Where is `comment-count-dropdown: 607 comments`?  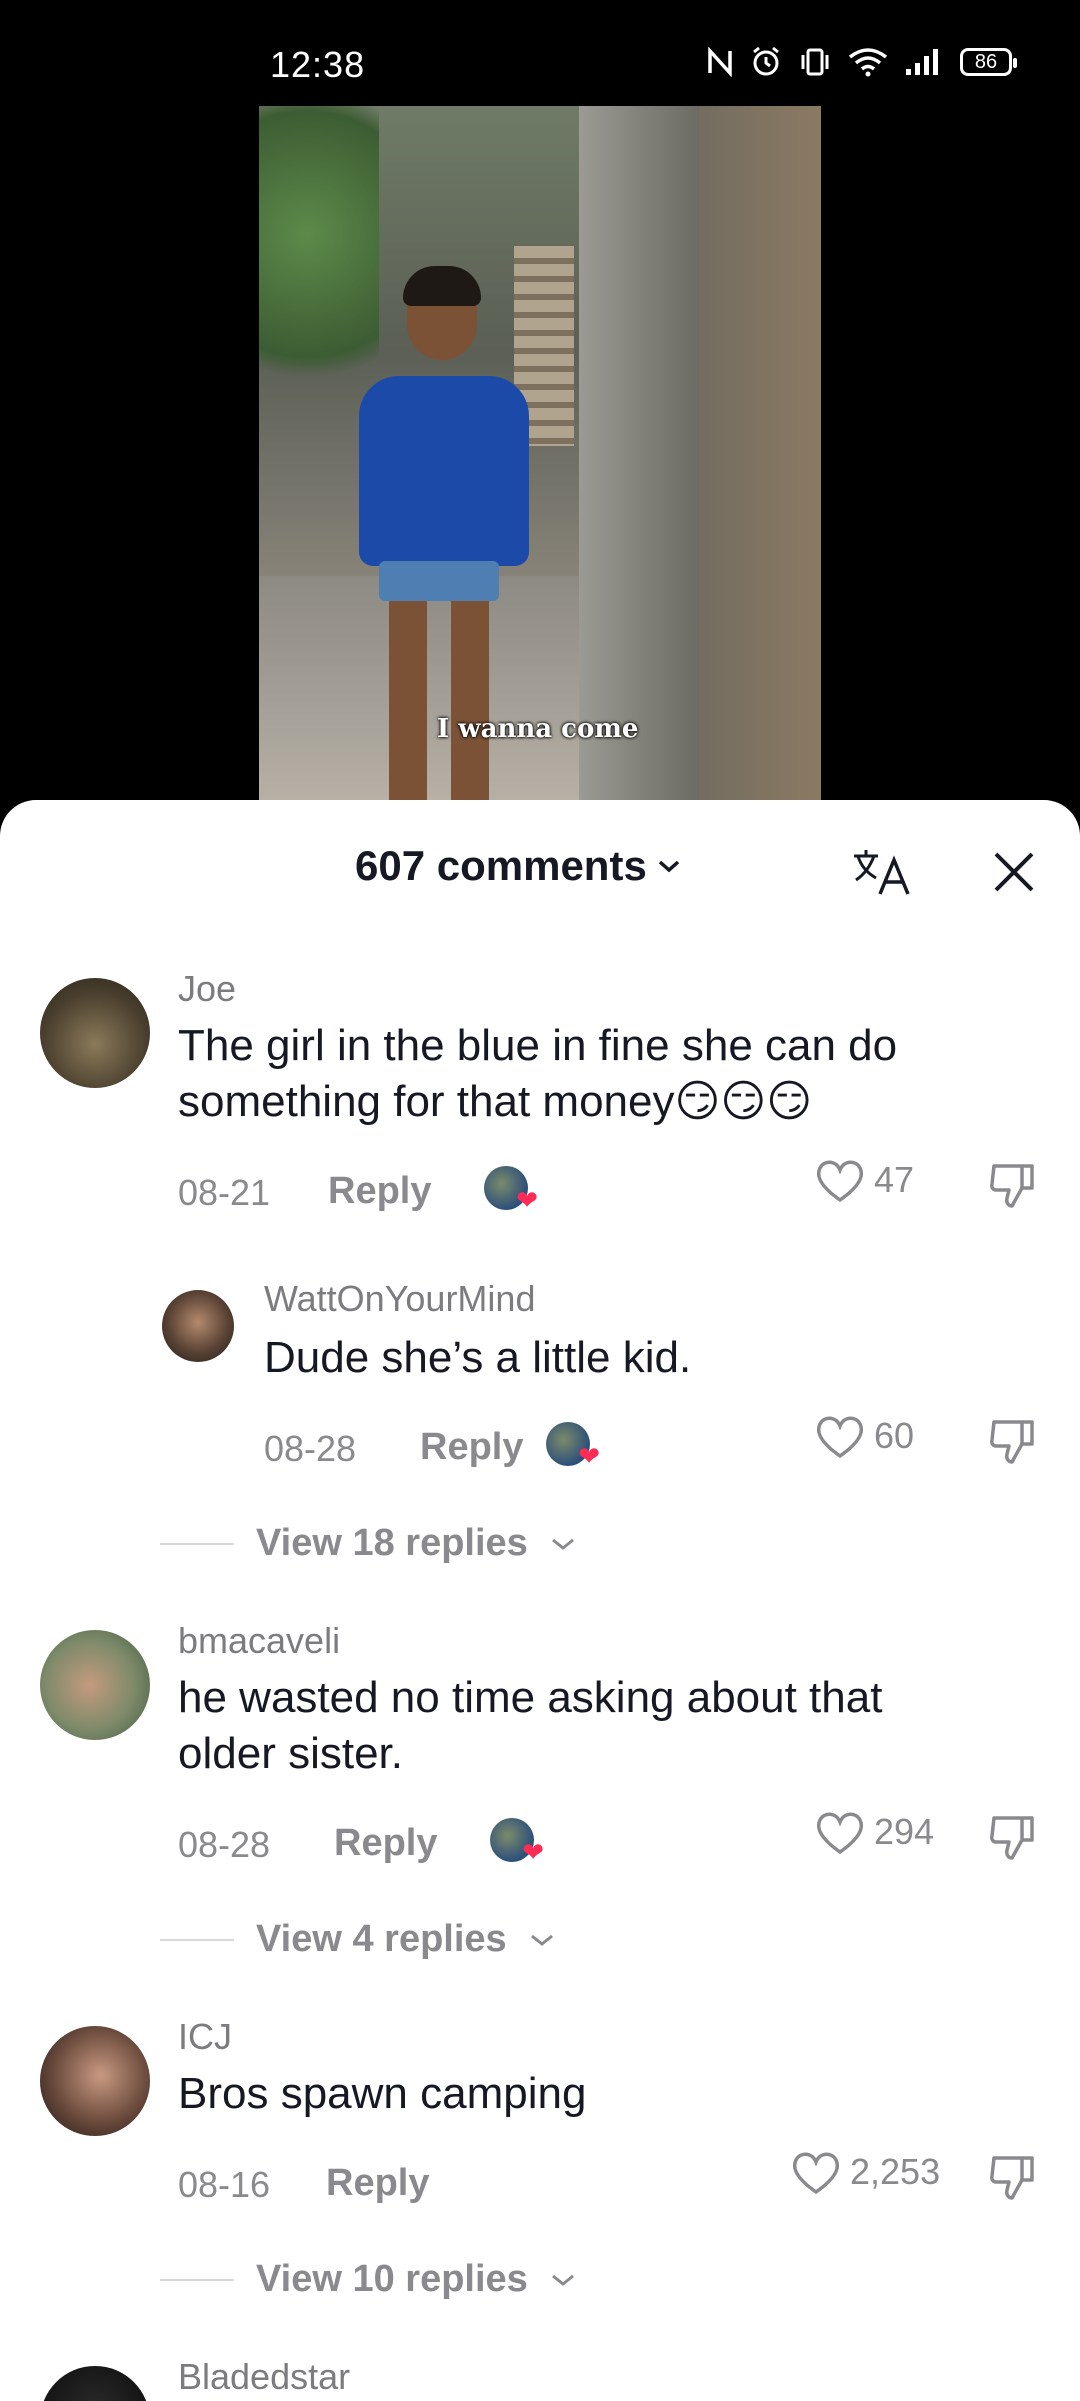
comment-count-dropdown: 607 comments is located at coordinates (518, 866).